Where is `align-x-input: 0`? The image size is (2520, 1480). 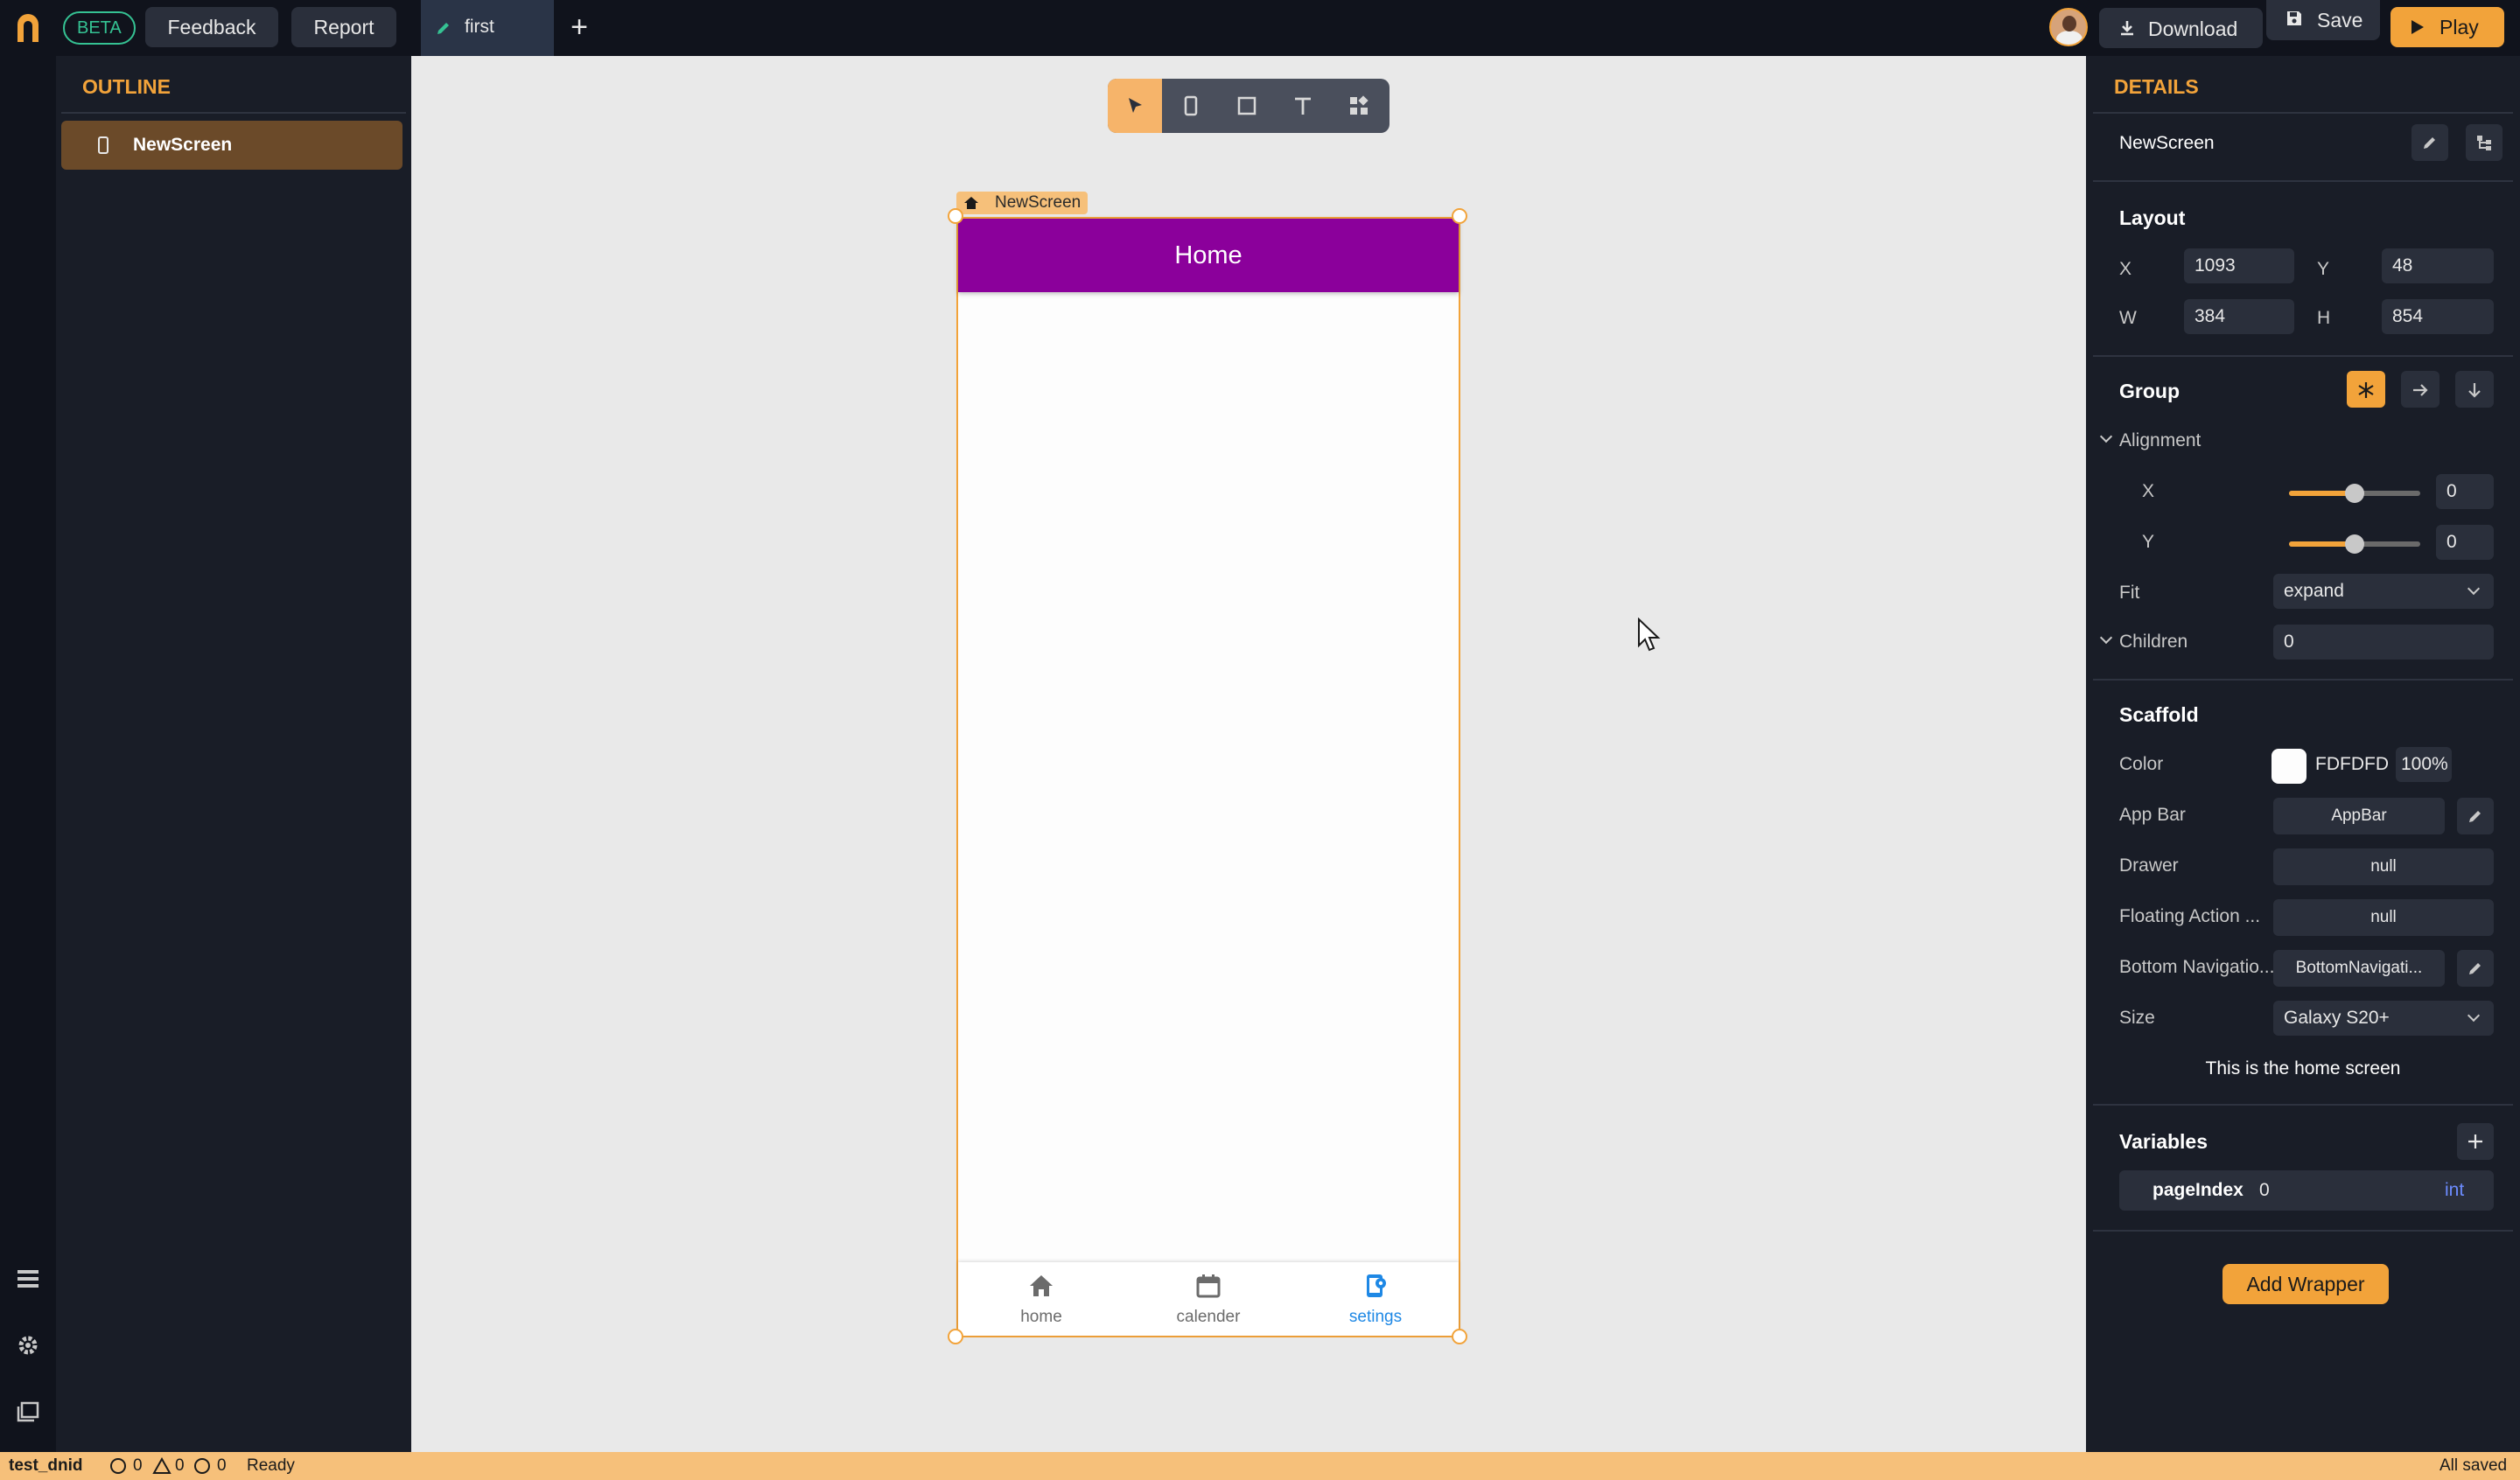
align-x-input: 0 is located at coordinates (2465, 492).